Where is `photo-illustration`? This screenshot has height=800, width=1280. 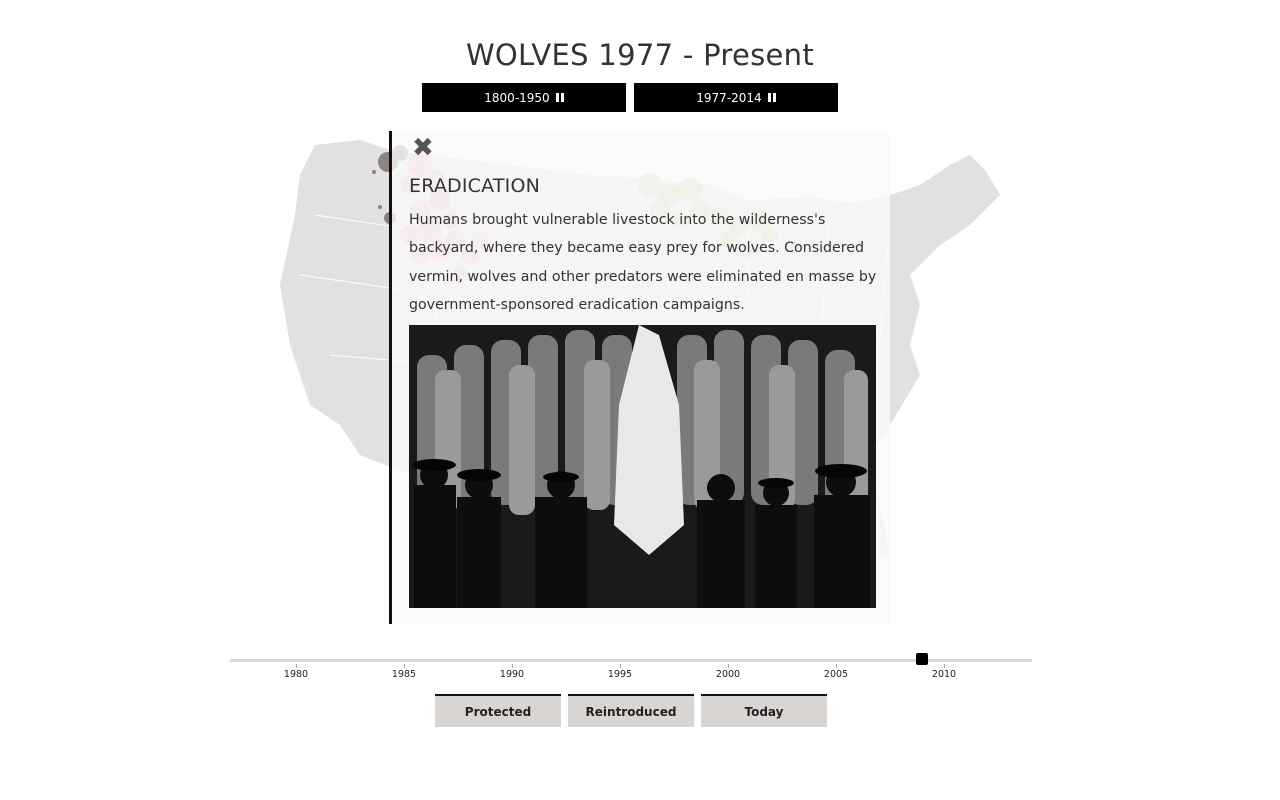
photo-illustration is located at coordinates (642, 466).